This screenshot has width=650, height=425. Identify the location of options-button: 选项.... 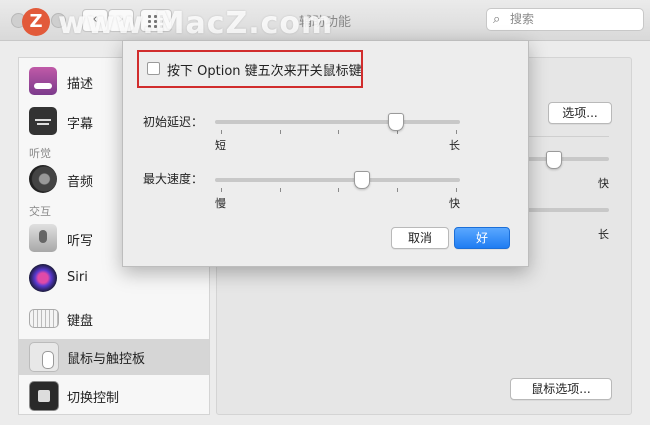
(580, 113).